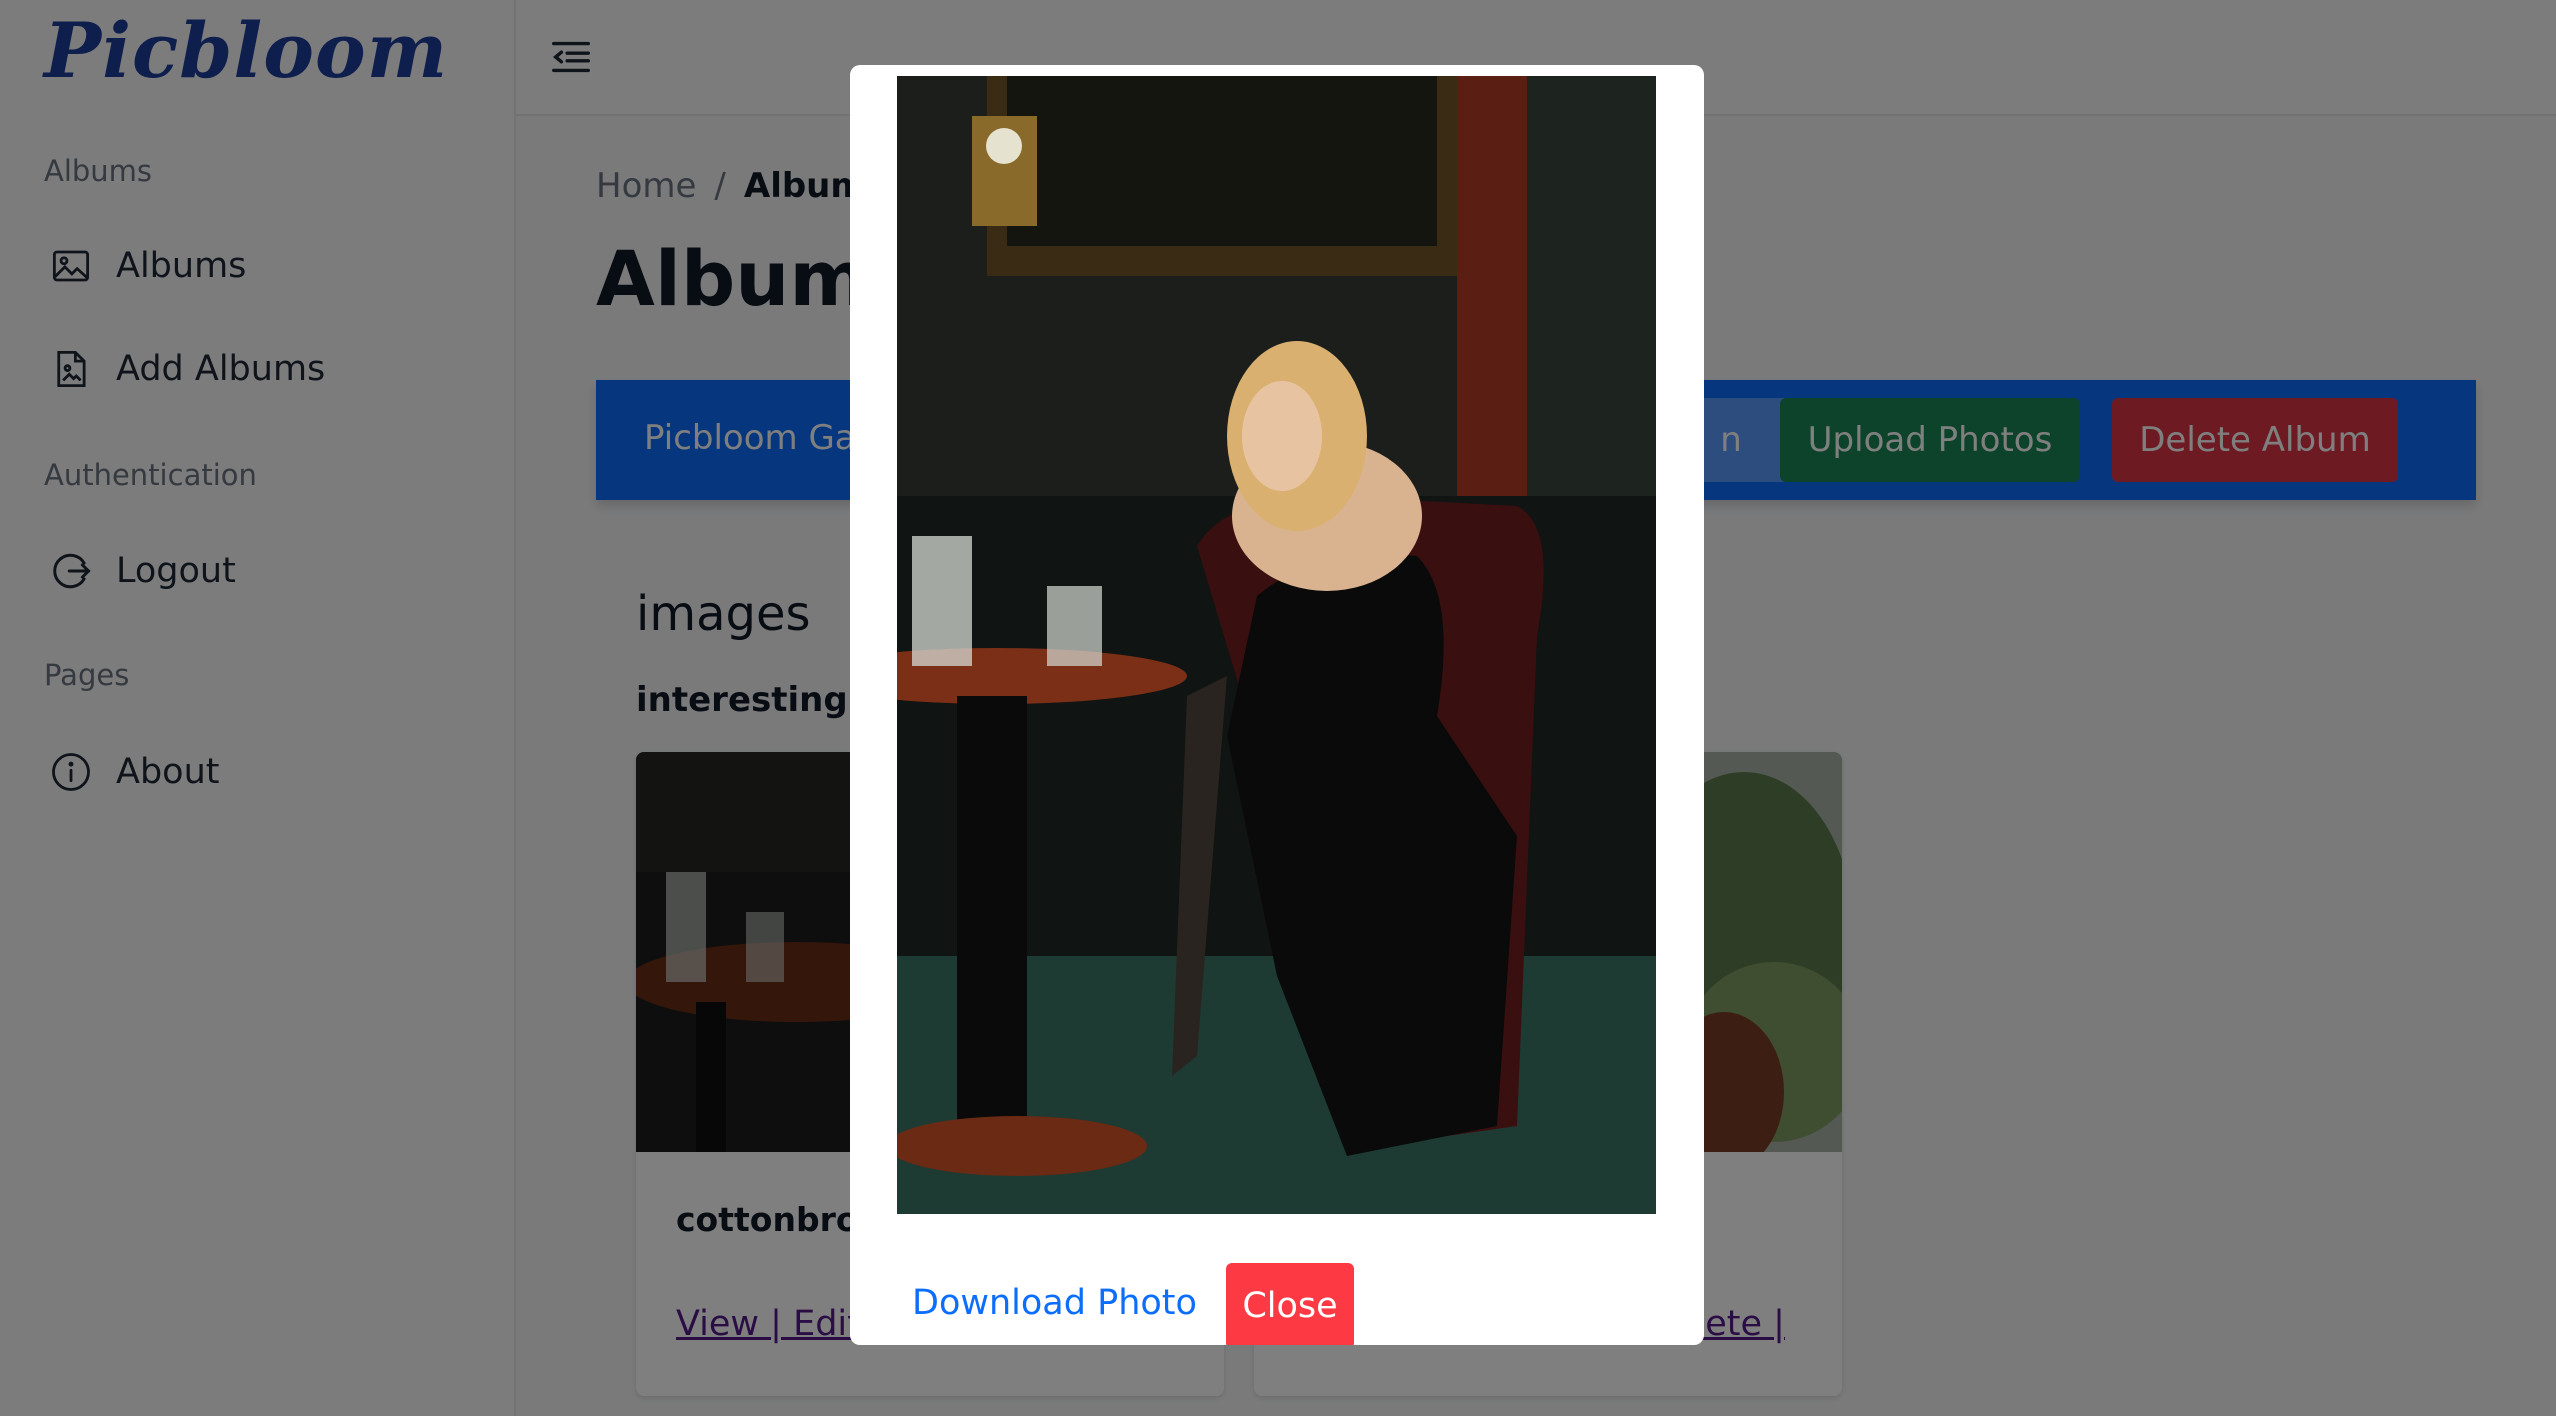  What do you see at coordinates (1054, 1303) in the screenshot?
I see `download-photo-link: Download Photo` at bounding box center [1054, 1303].